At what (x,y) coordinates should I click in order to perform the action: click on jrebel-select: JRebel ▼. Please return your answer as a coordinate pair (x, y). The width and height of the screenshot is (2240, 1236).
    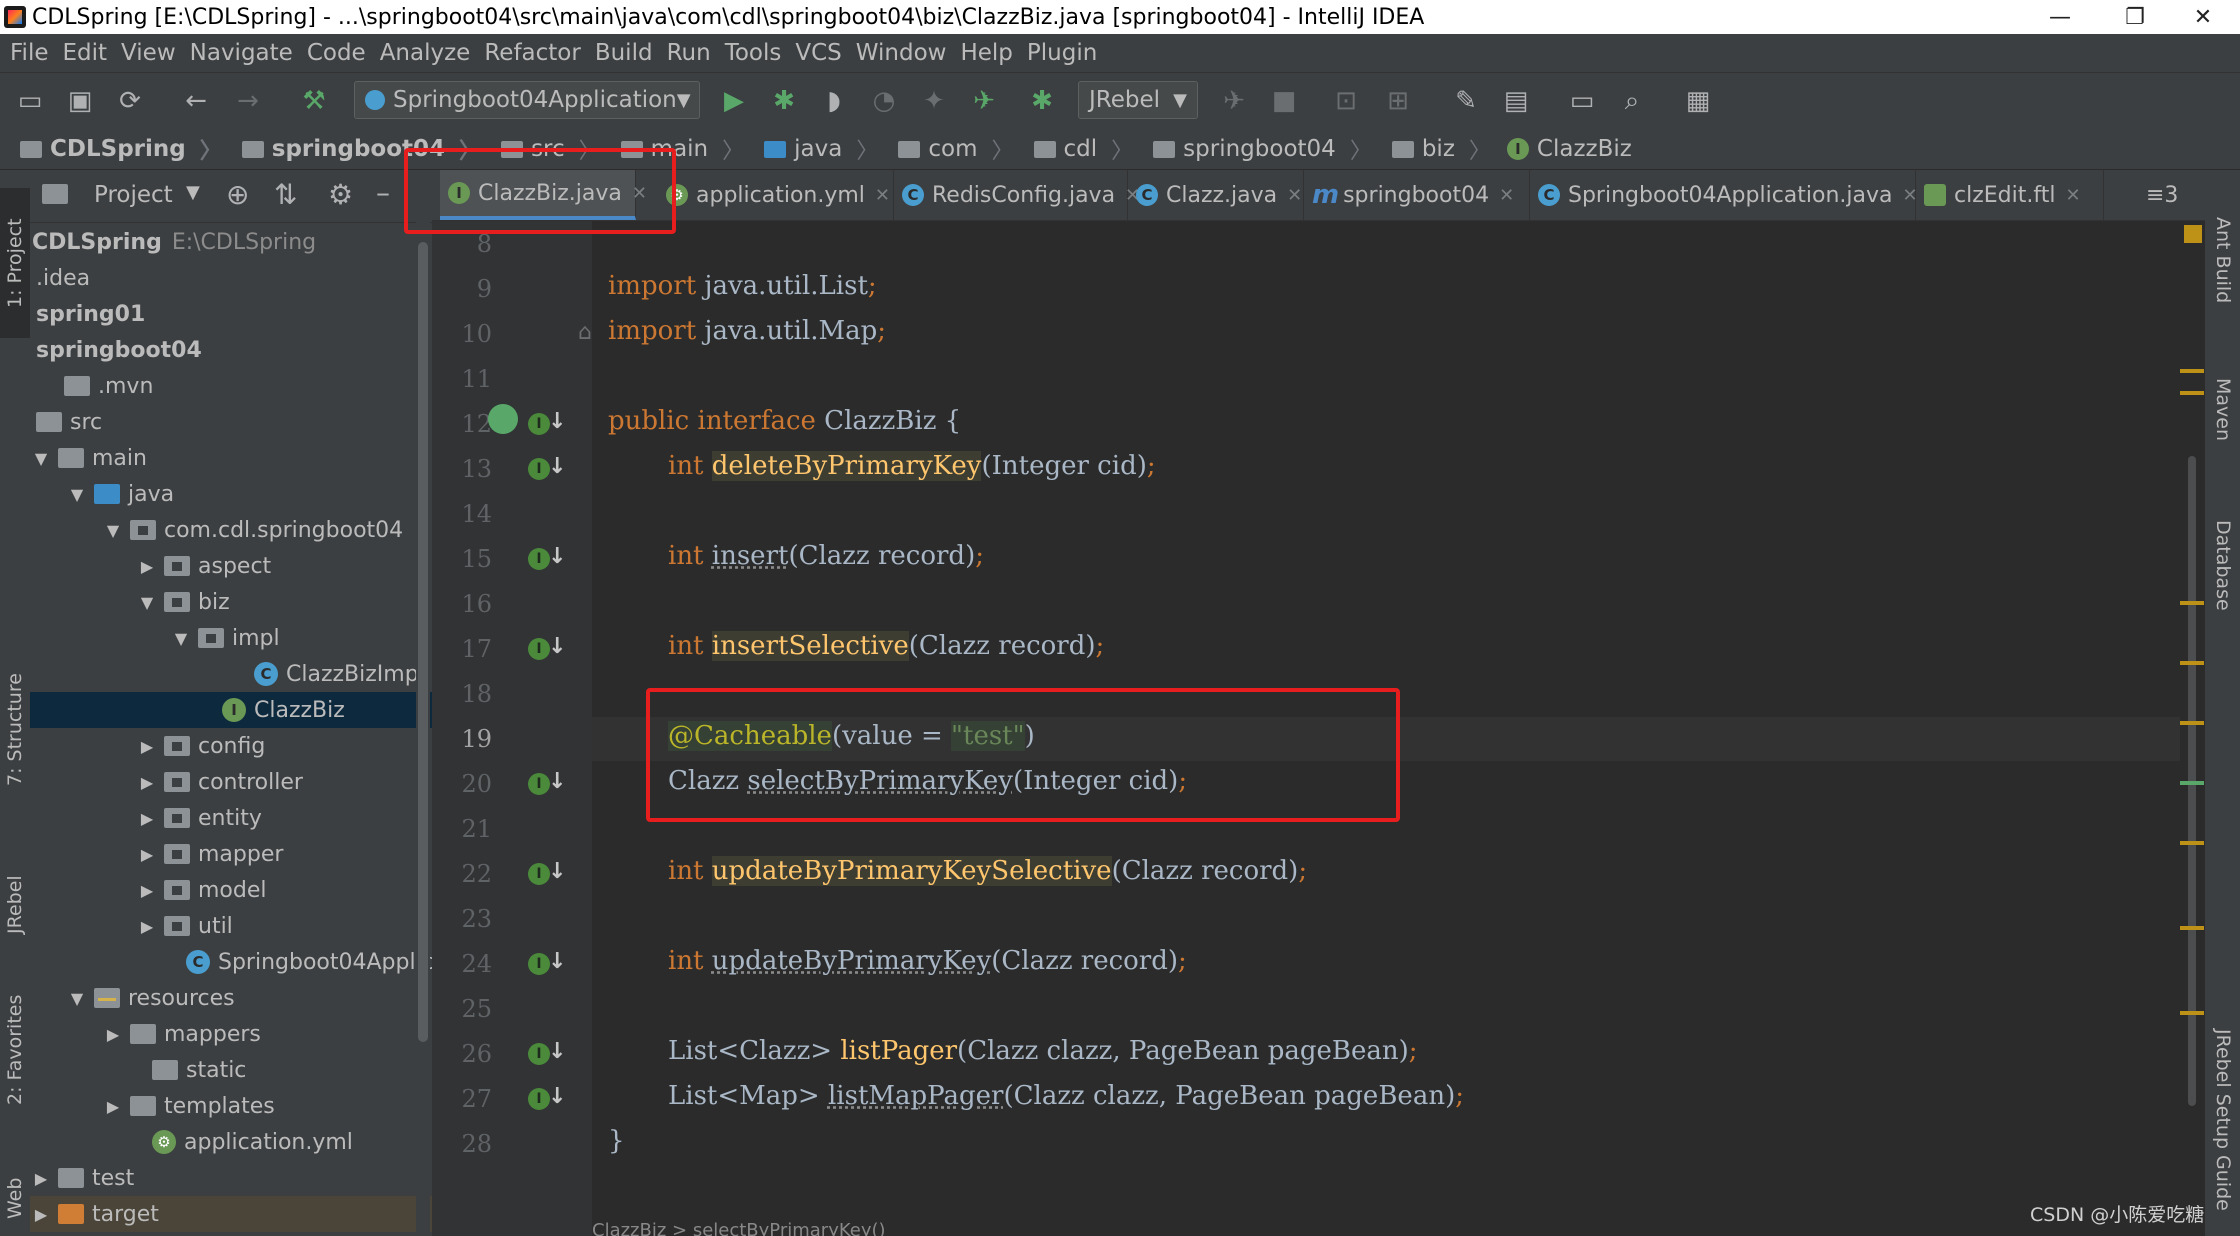
    Looking at the image, I should click on (1138, 100).